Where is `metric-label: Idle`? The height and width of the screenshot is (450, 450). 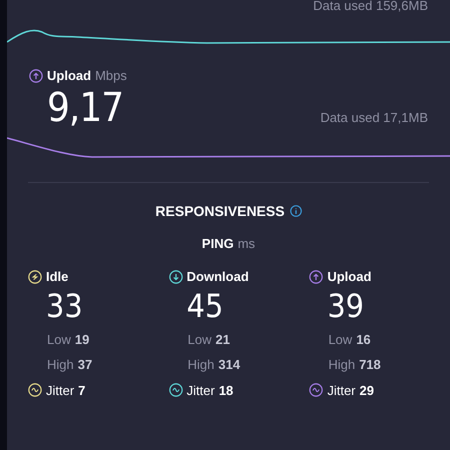
metric-label: Idle is located at coordinates (57, 277).